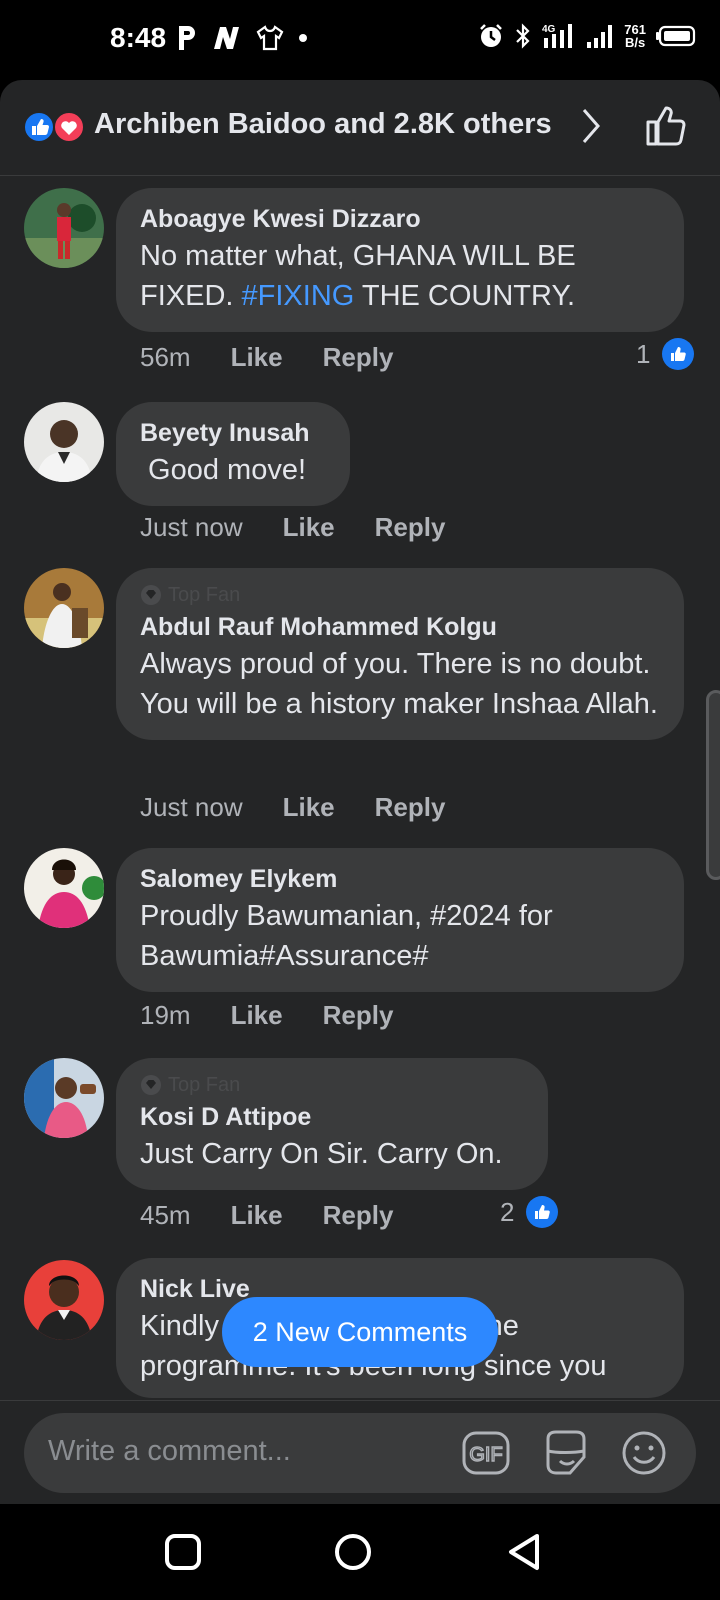 This screenshot has width=720, height=1600. I want to click on comment-composer: Write a comment... GIF, so click(360, 1452).